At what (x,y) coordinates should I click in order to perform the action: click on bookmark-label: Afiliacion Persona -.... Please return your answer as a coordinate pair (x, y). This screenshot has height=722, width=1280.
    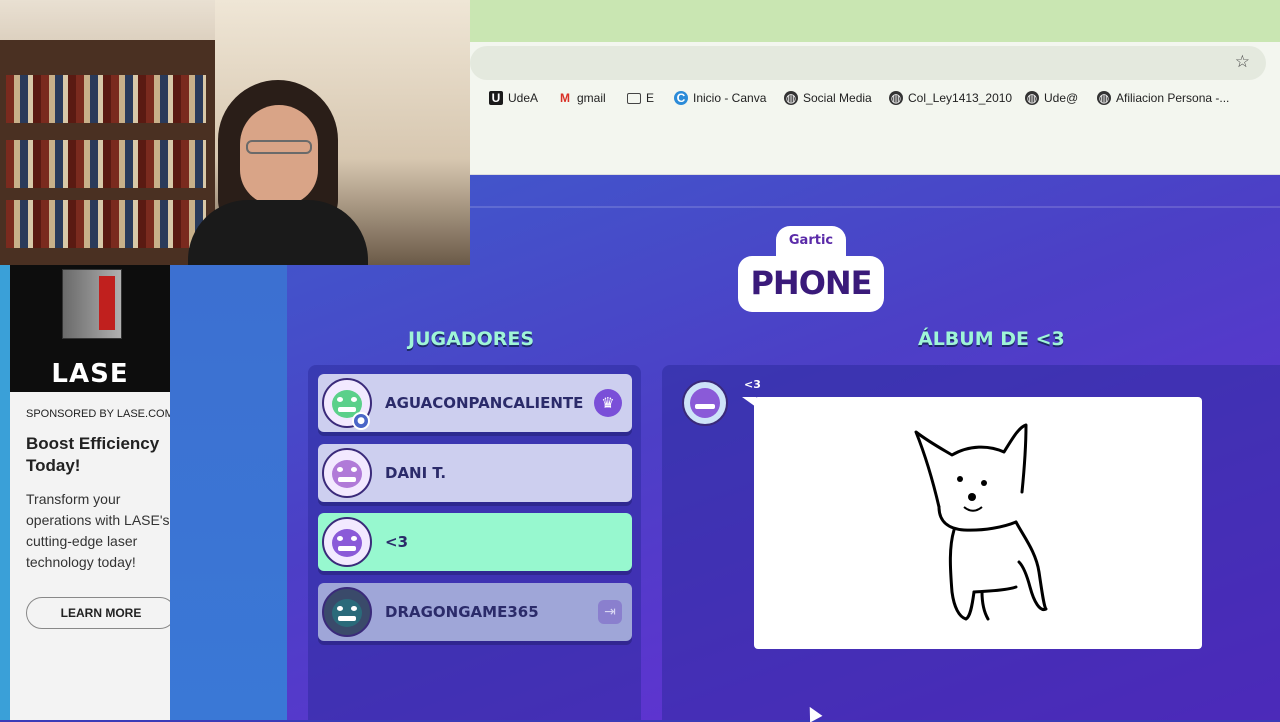
    Looking at the image, I should click on (1173, 98).